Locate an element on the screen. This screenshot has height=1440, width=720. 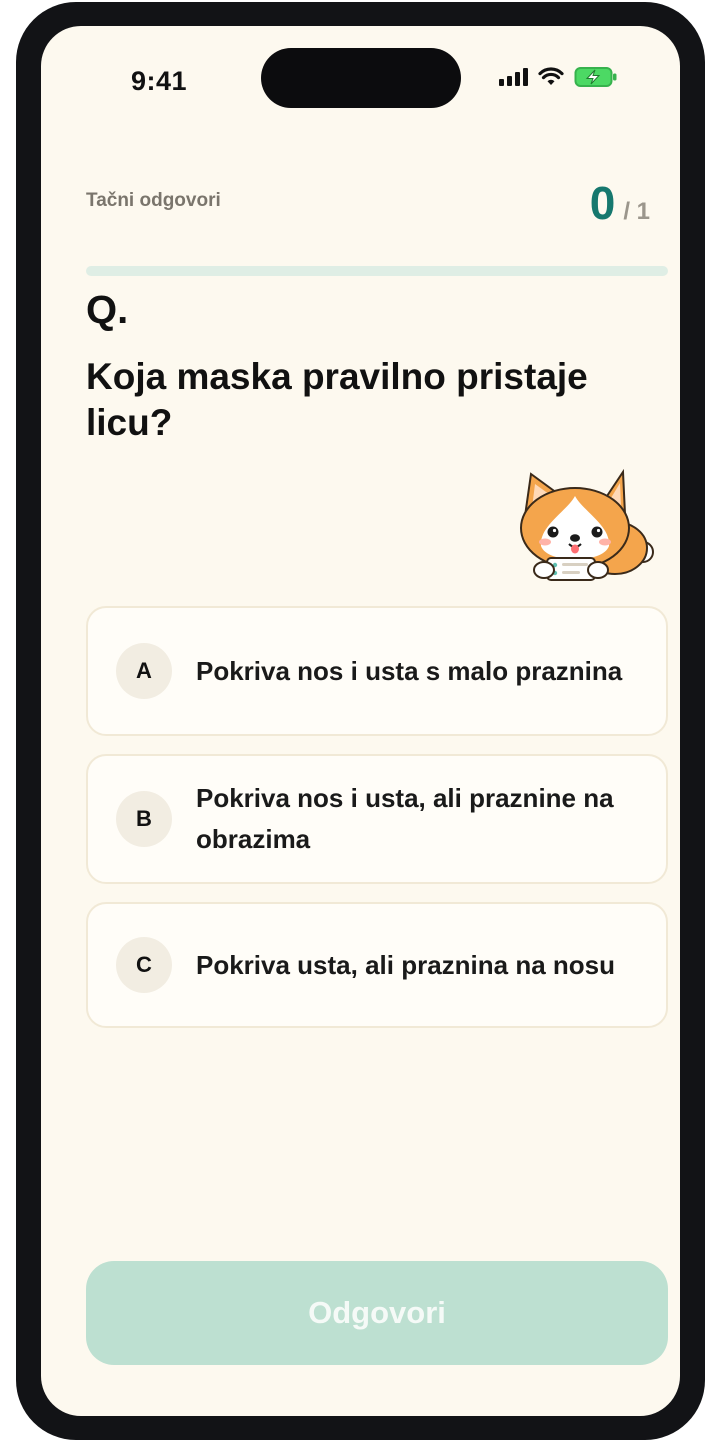
option-text: Pokriva usta, ali praznina na nosu is located at coordinates (406, 964).